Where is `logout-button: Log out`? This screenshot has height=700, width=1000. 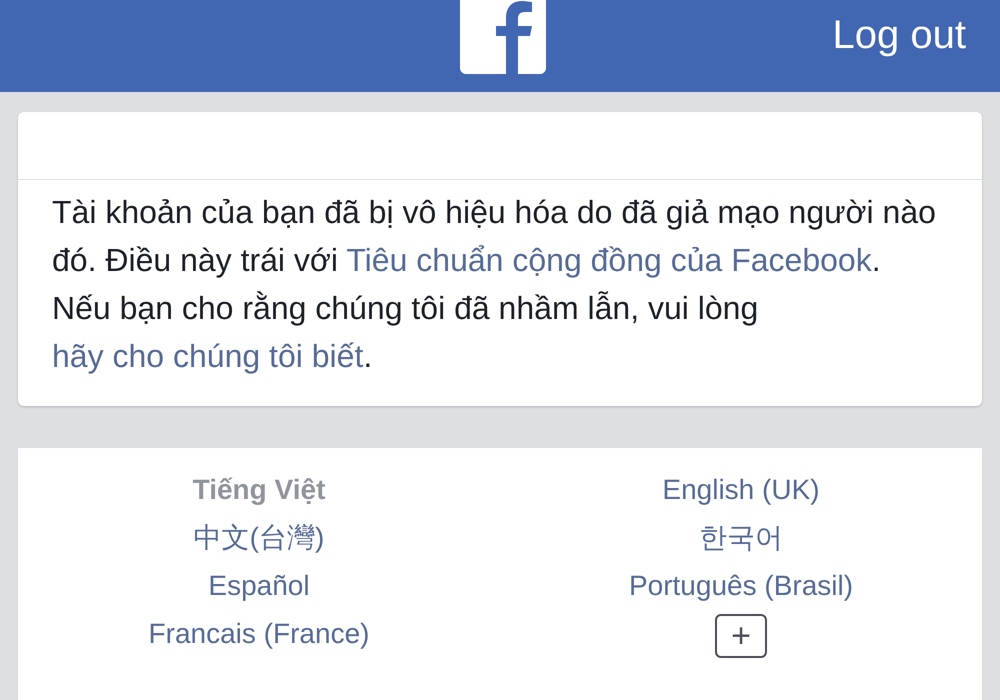 logout-button: Log out is located at coordinates (899, 35).